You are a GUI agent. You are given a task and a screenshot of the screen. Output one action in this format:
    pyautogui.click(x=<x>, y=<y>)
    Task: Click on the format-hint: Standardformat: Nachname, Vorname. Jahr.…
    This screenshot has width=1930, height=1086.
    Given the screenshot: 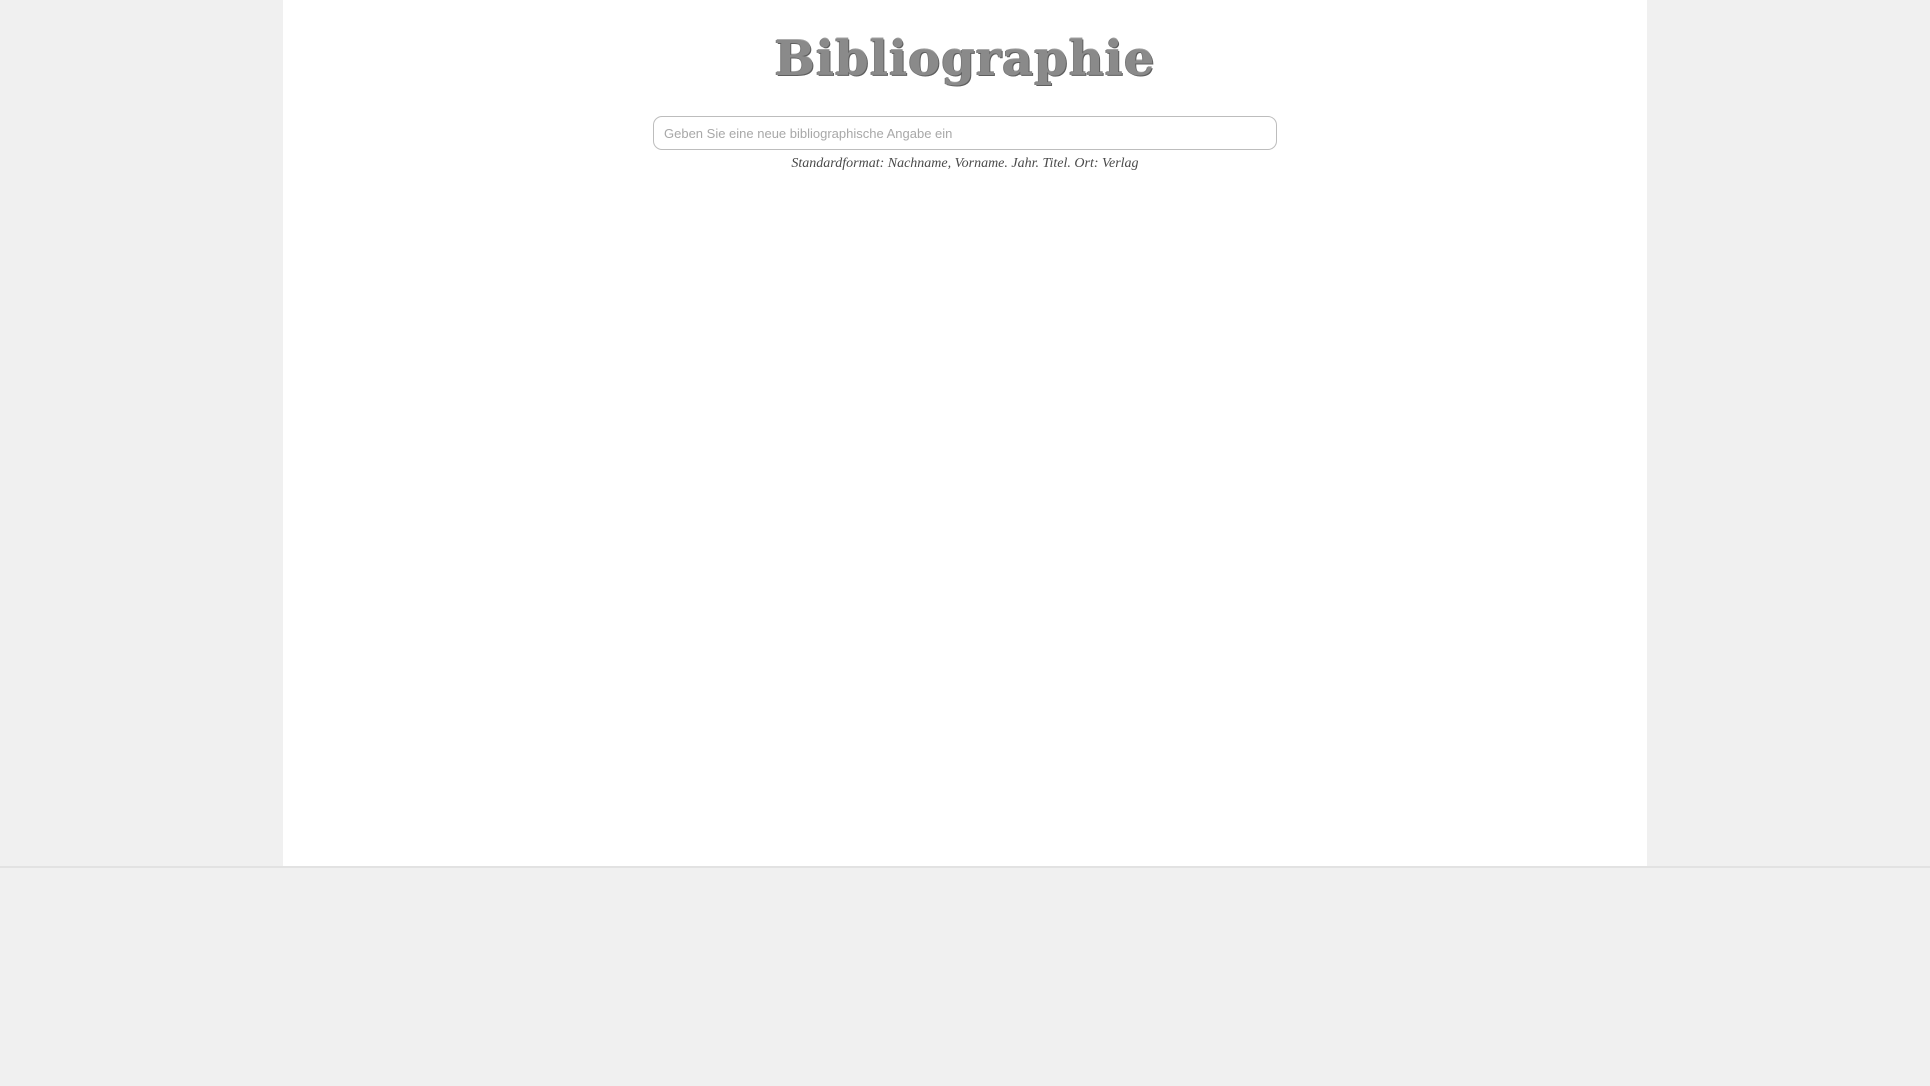 What is the action you would take?
    pyautogui.click(x=965, y=163)
    